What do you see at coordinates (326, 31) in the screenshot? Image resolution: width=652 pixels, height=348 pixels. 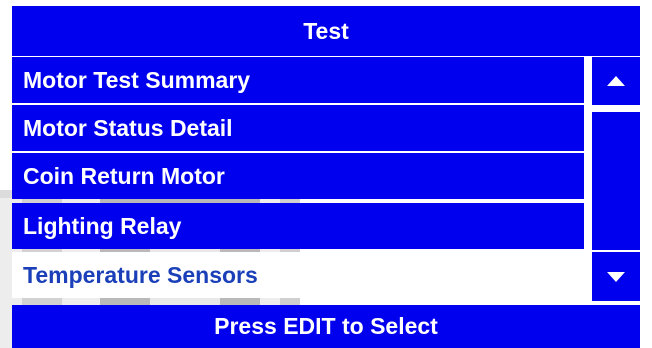 I see `page-title: Test` at bounding box center [326, 31].